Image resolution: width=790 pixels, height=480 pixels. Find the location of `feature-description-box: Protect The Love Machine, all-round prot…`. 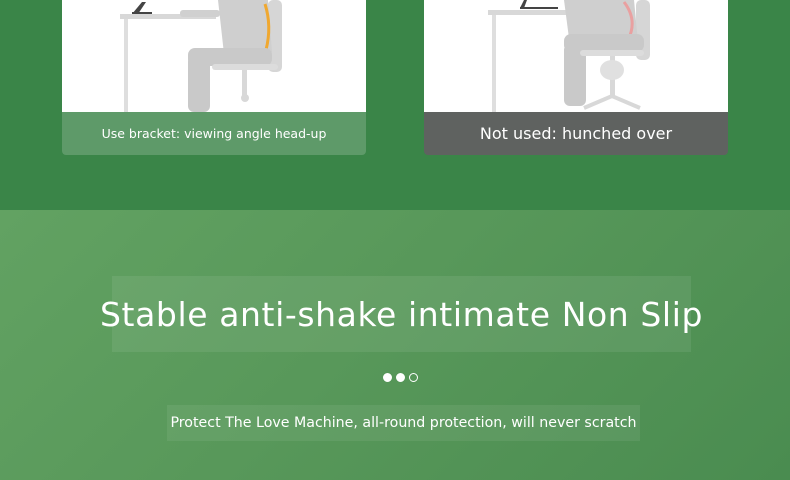

feature-description-box: Protect The Love Machine, all-round prot… is located at coordinates (403, 423).